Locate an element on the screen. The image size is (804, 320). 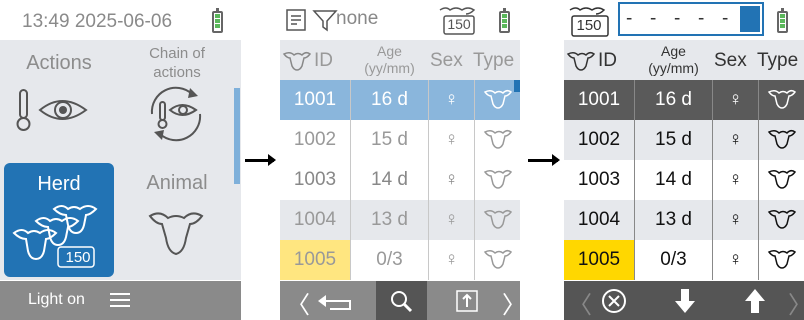
search-button is located at coordinates (401, 300).